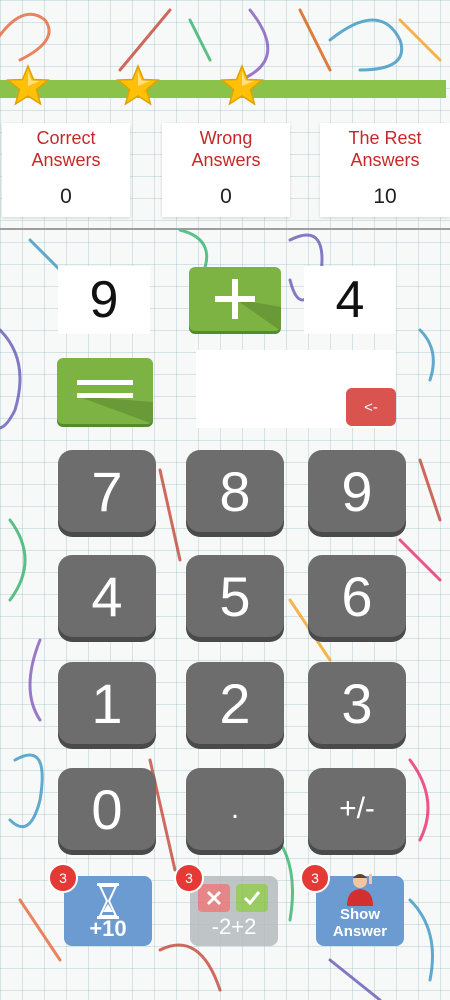  What do you see at coordinates (385, 160) in the screenshot?
I see `rest-label-line2: Answers` at bounding box center [385, 160].